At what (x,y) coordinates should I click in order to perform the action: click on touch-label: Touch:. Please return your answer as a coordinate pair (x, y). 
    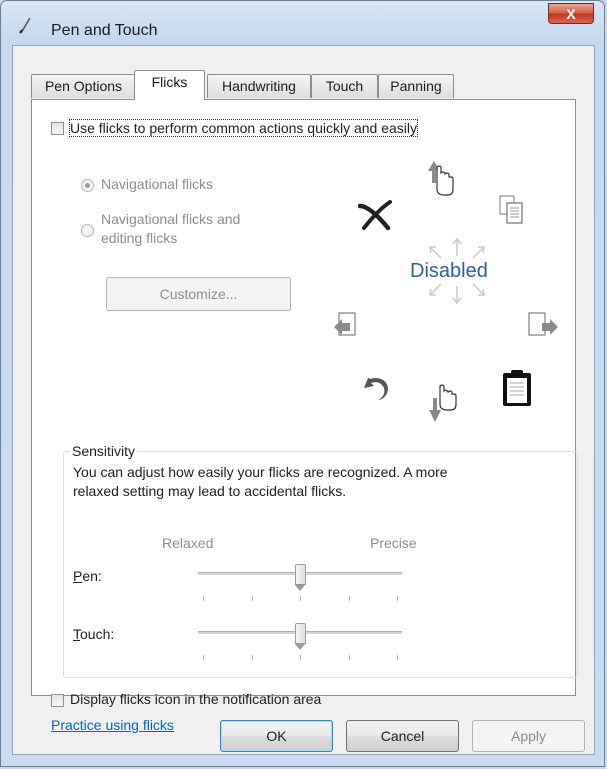
    Looking at the image, I should click on (94, 634).